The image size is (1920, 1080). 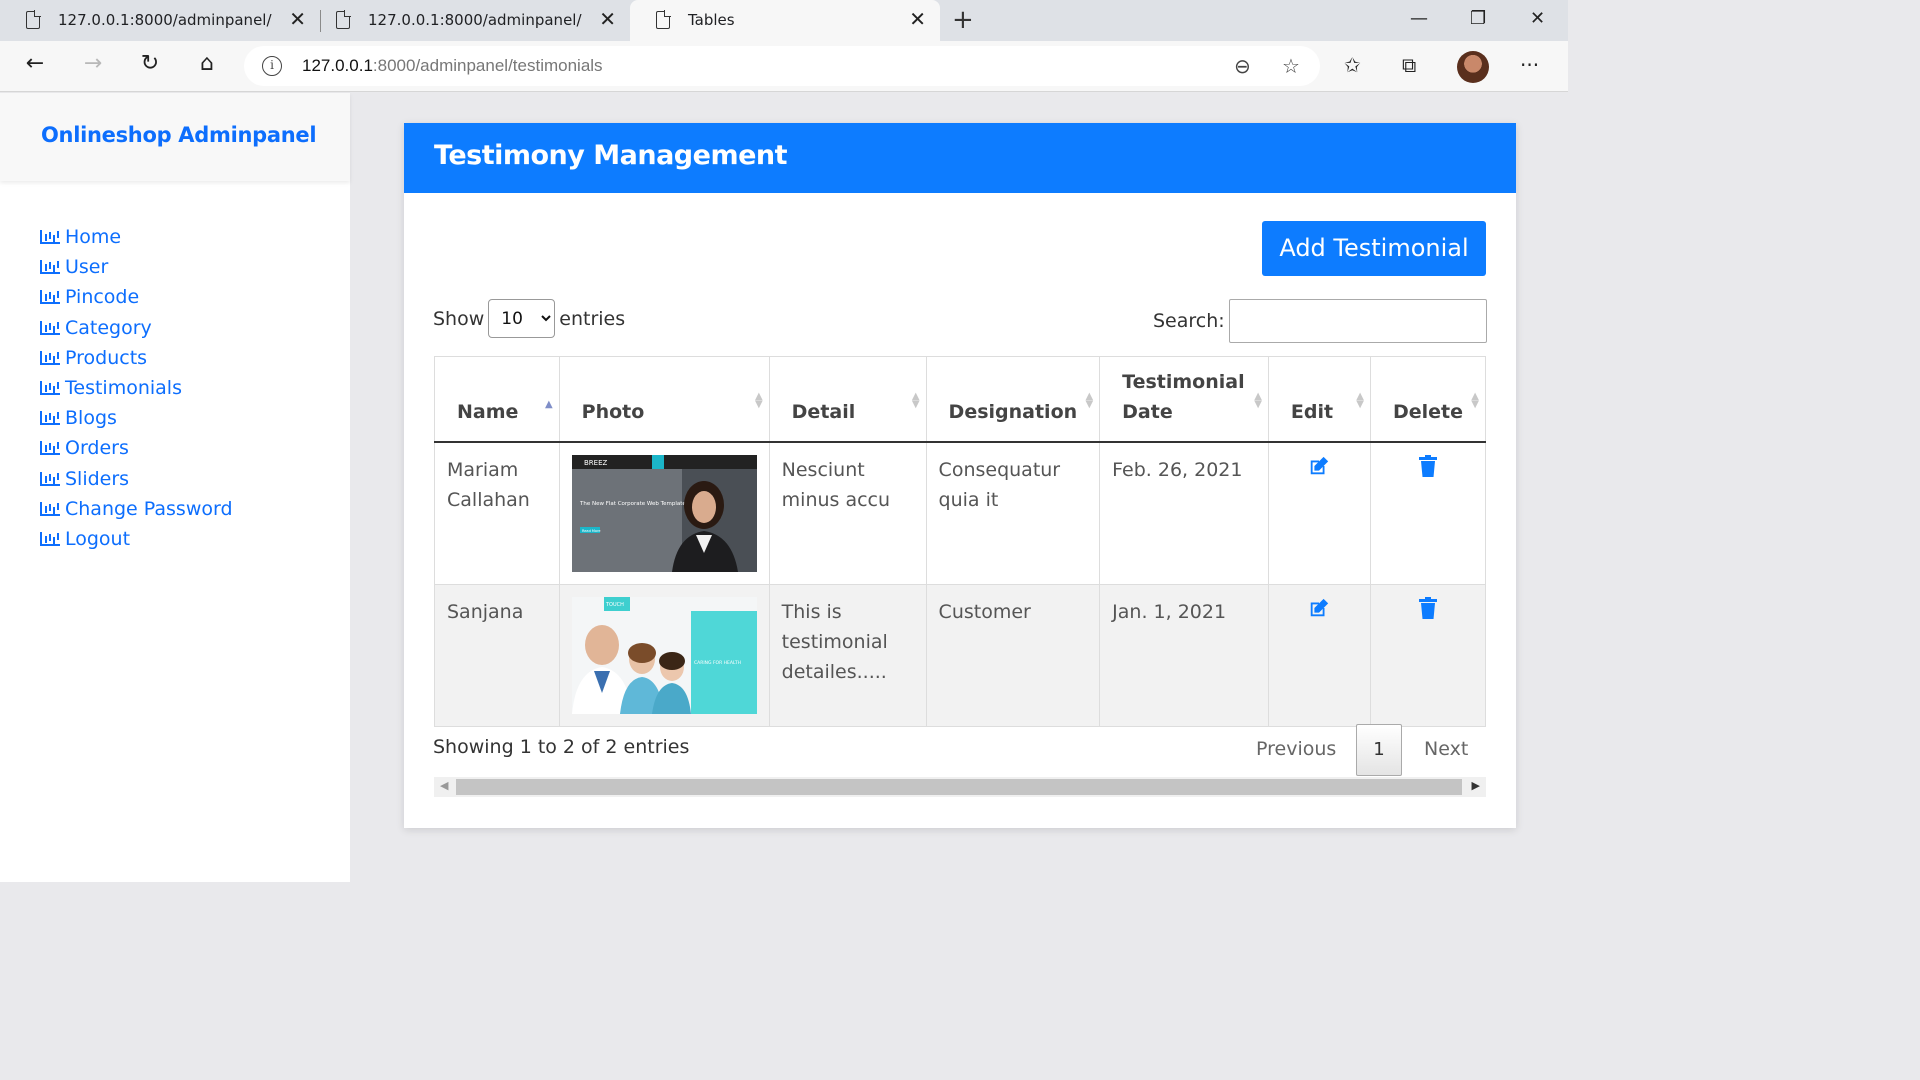 I want to click on collections-icon: ⧉, so click(x=1409, y=65).